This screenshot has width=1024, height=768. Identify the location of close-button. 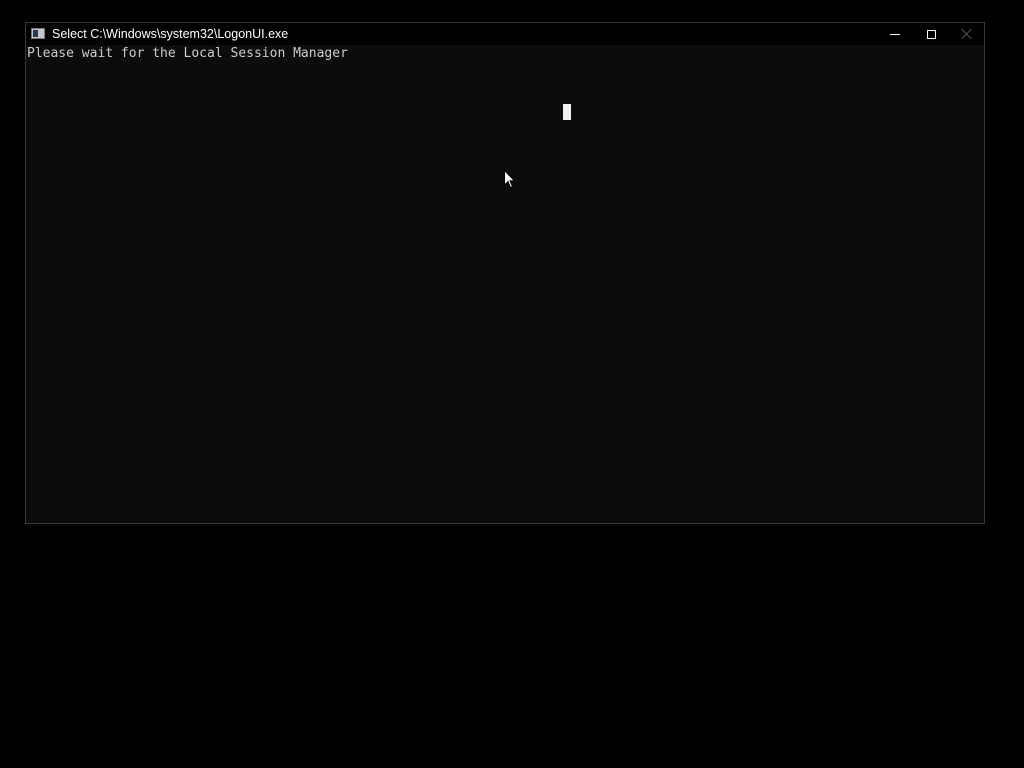
(967, 34).